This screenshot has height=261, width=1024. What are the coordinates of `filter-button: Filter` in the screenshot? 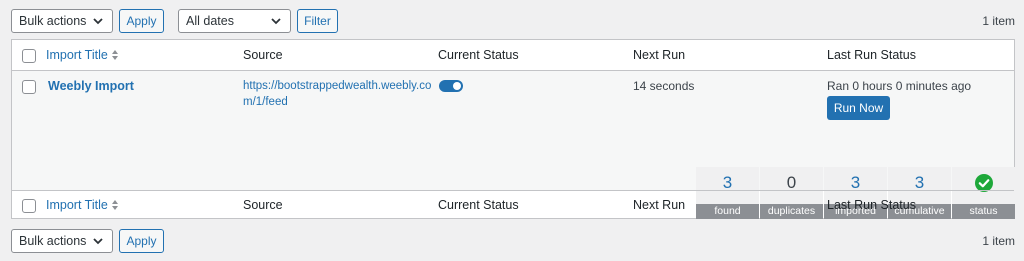 It's located at (317, 21).